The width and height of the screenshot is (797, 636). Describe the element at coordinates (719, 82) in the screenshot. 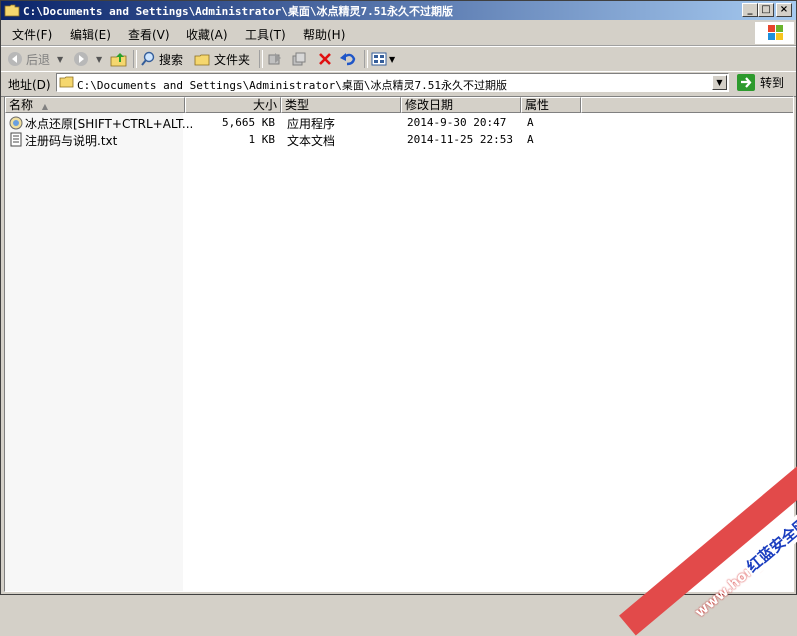

I see `address-dropdown-button: ▼` at that location.